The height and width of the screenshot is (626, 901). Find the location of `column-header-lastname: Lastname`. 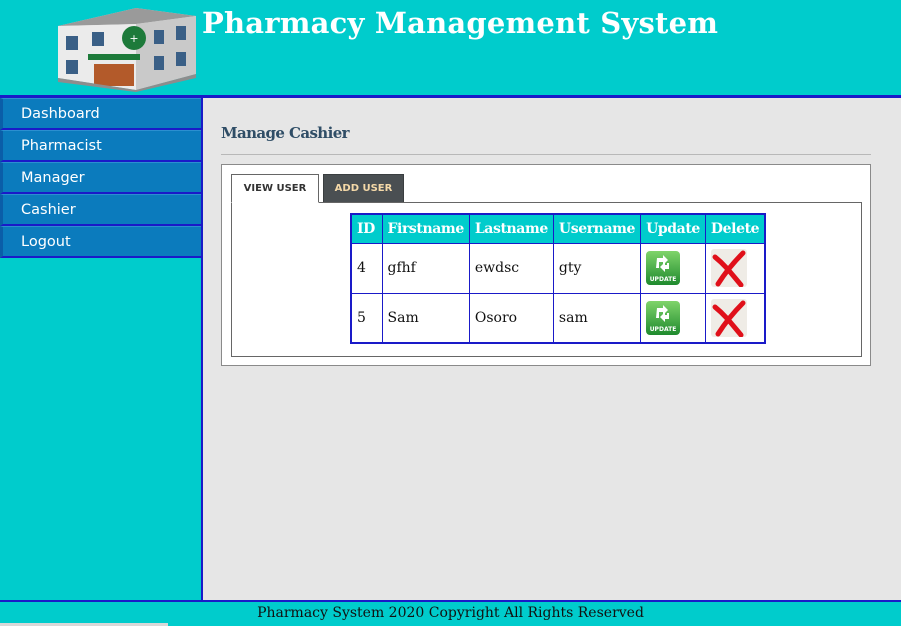

column-header-lastname: Lastname is located at coordinates (511, 228).